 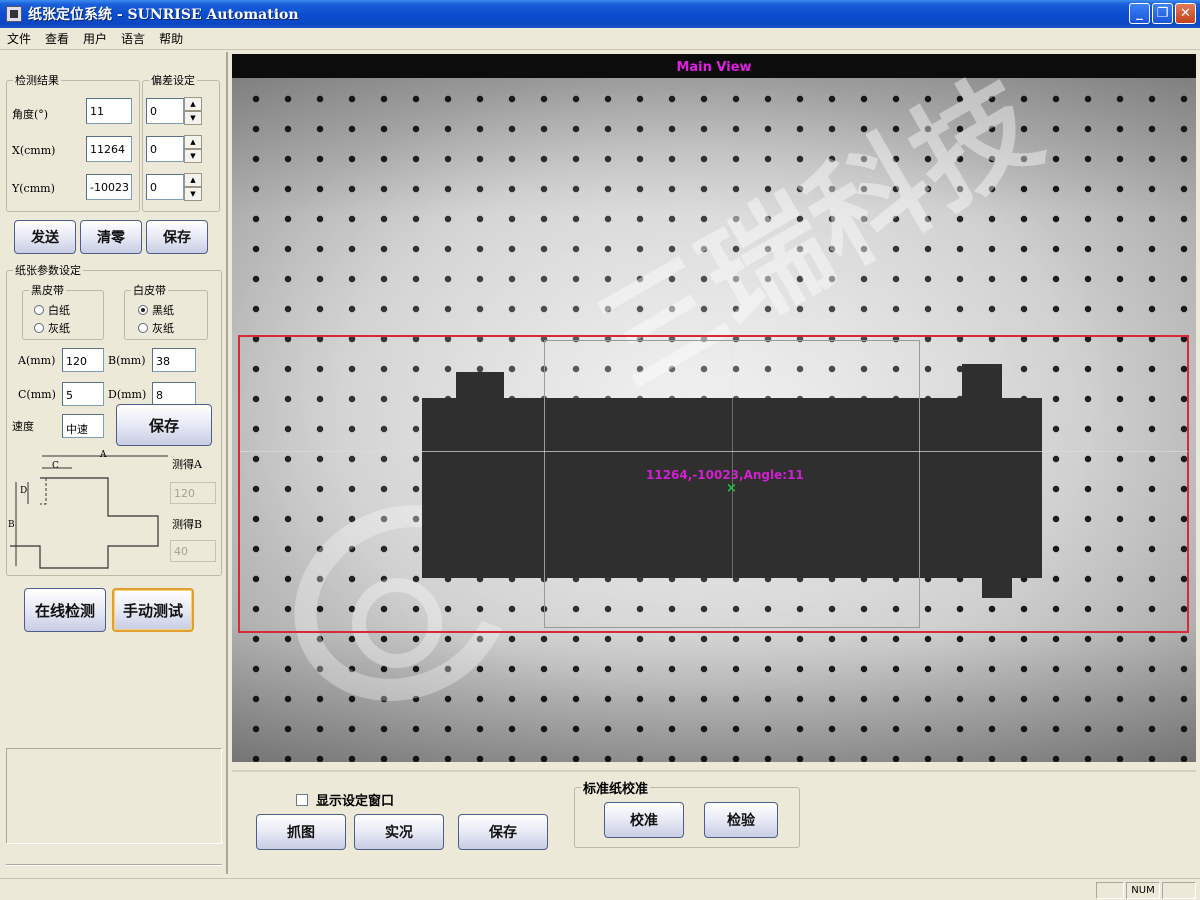 What do you see at coordinates (114, 796) in the screenshot?
I see `left-lower-frame` at bounding box center [114, 796].